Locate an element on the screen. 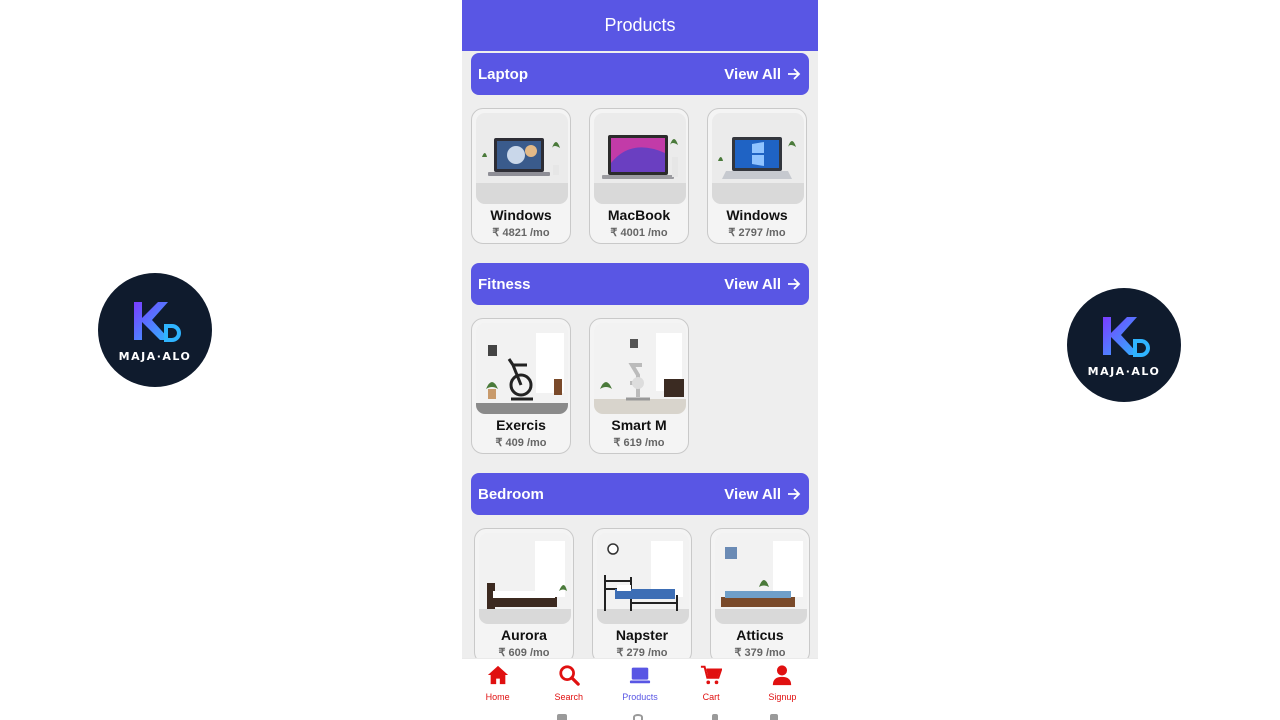 The height and width of the screenshot is (720, 1280). system-navigation-bar is located at coordinates (640, 712).